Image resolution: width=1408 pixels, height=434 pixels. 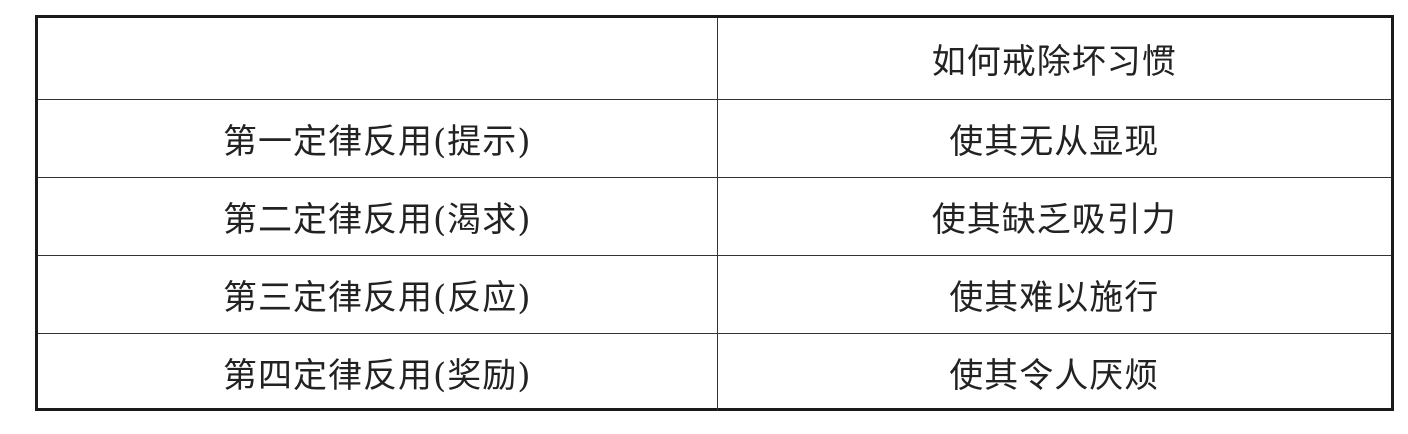 What do you see at coordinates (378, 216) in the screenshot?
I see `law-cell: 第二定律反用(渴求)` at bounding box center [378, 216].